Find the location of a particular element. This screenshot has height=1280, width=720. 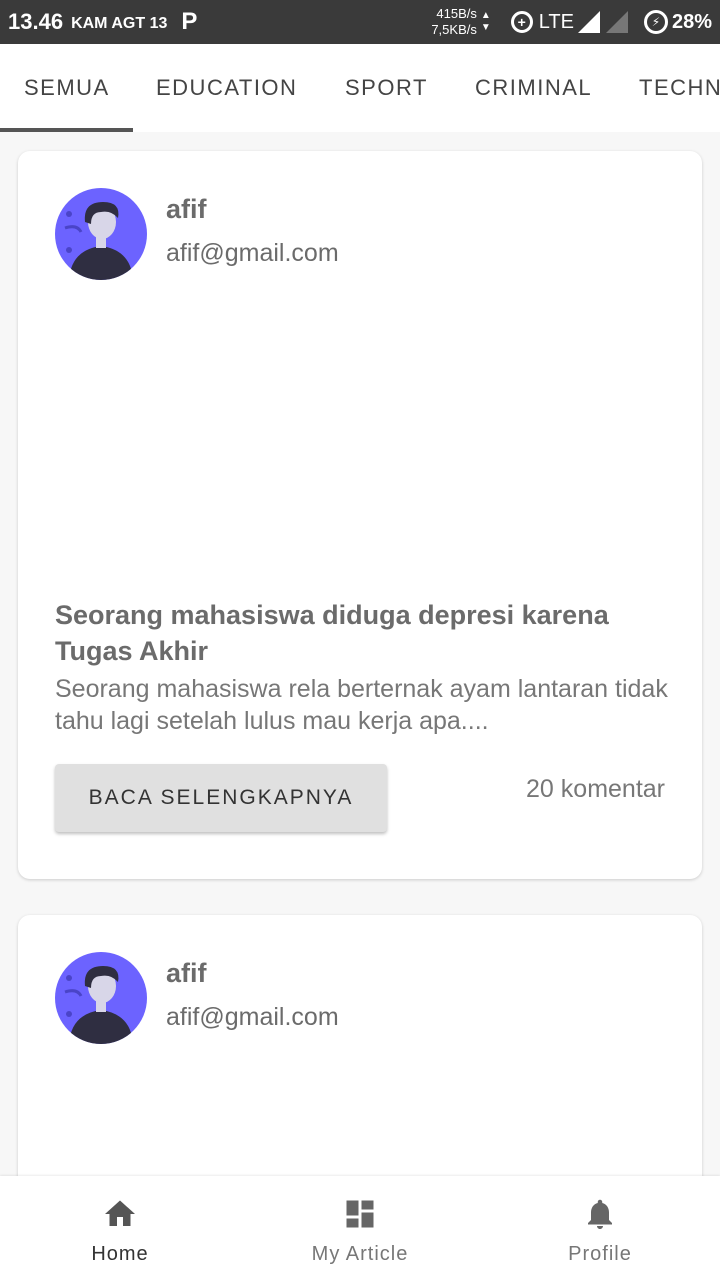

tab-indicator is located at coordinates (66, 130).